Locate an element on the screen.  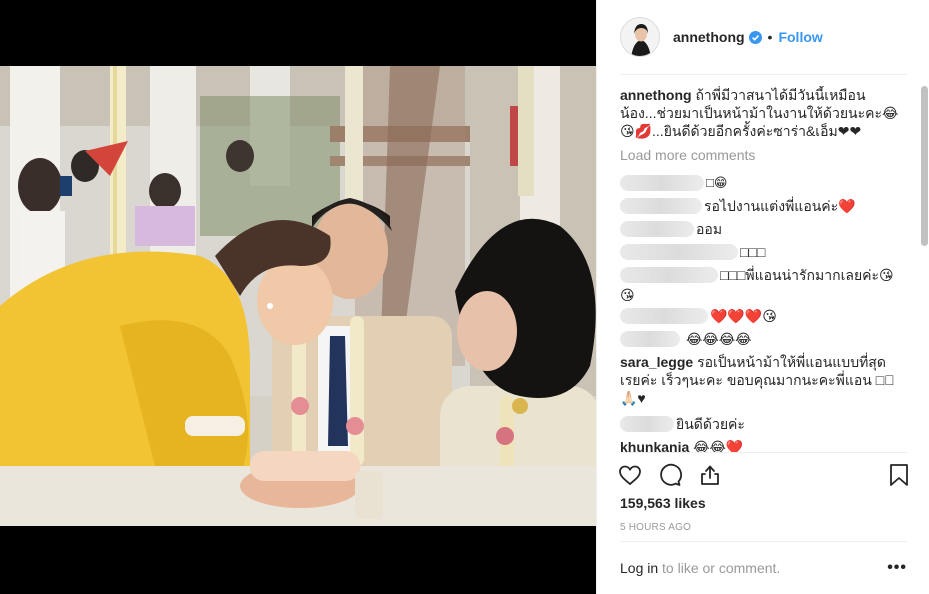
likes-count: 159,563 likes is located at coordinates (663, 503).